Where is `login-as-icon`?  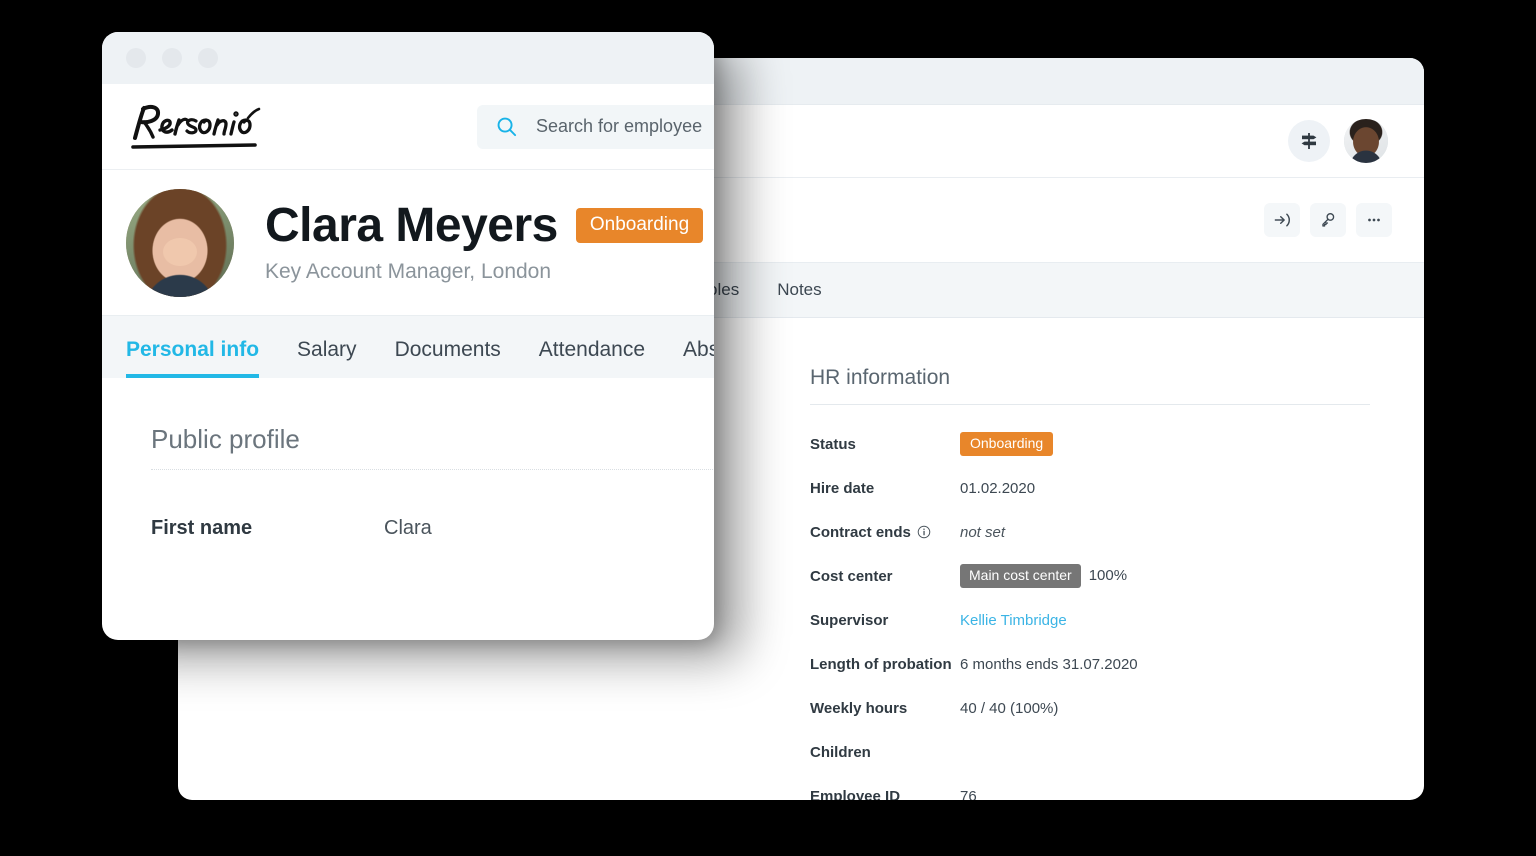 login-as-icon is located at coordinates (1282, 220).